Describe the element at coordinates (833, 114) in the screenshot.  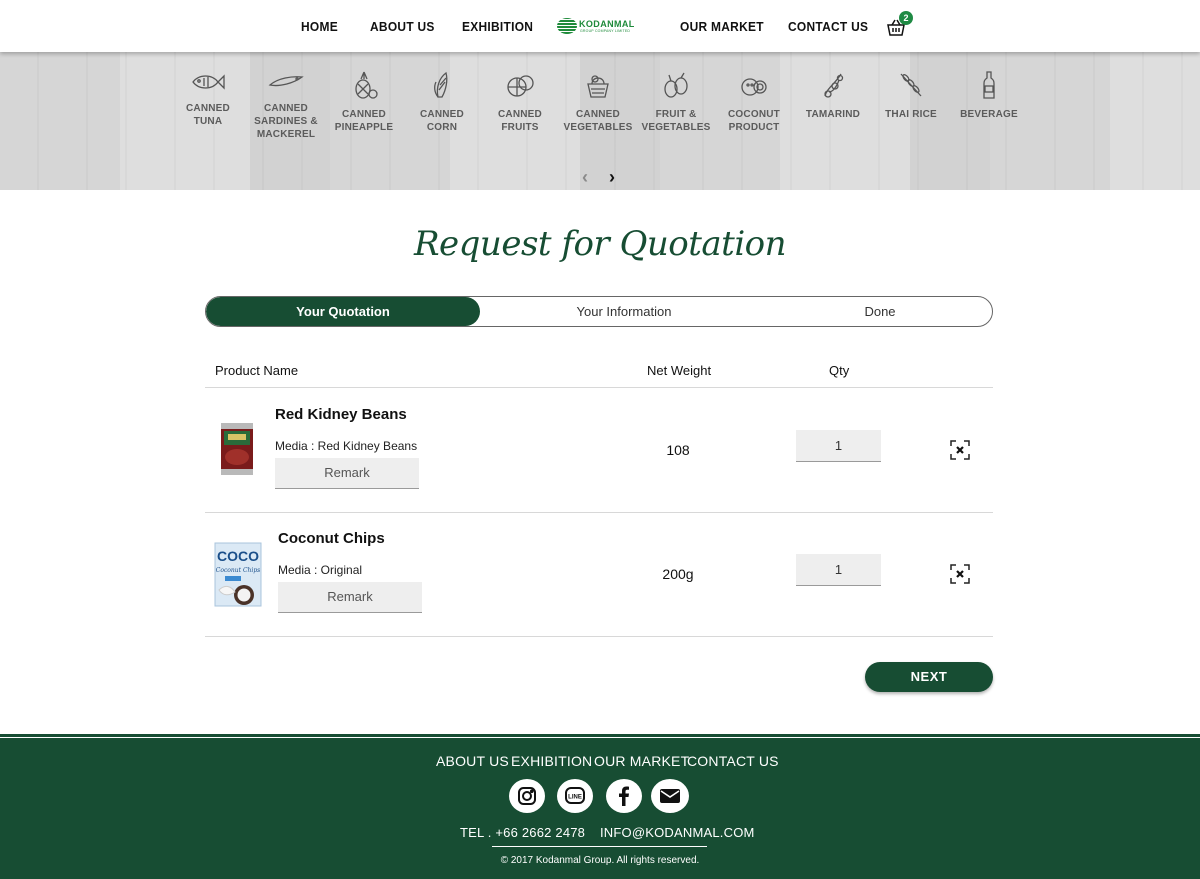
I see `category-label: TAMARIND` at that location.